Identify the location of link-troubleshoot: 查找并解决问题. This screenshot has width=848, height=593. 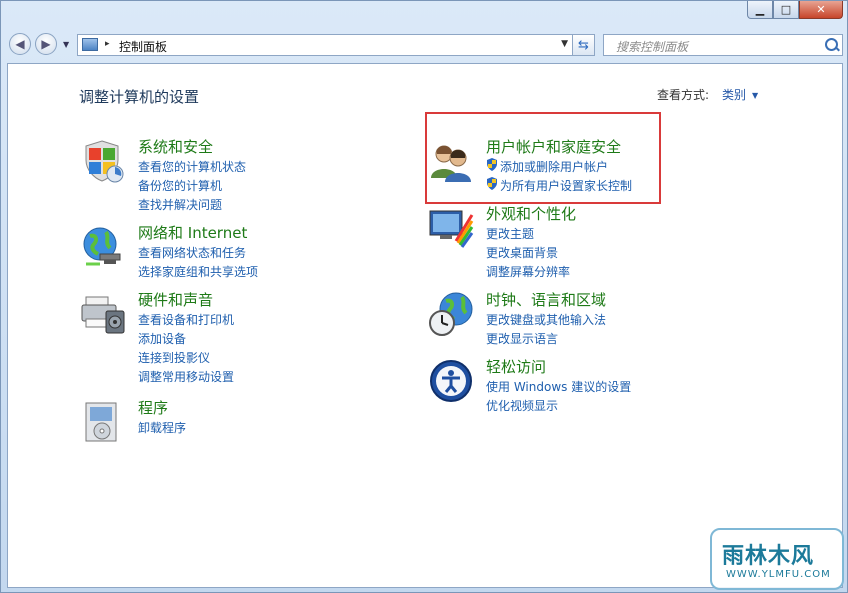
(180, 204).